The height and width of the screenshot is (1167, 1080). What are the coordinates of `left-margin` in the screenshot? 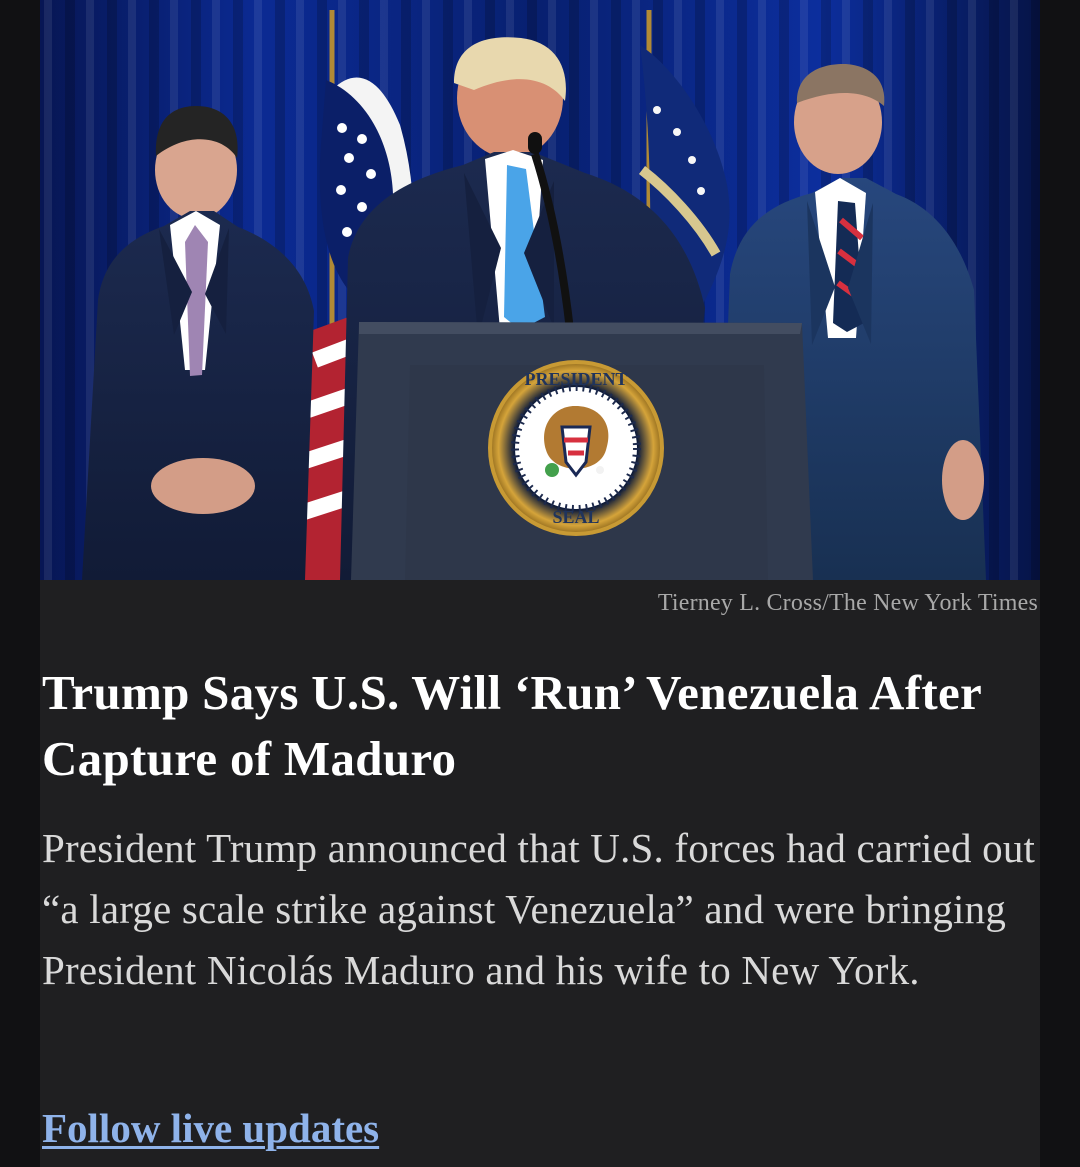 It's located at (20, 583).